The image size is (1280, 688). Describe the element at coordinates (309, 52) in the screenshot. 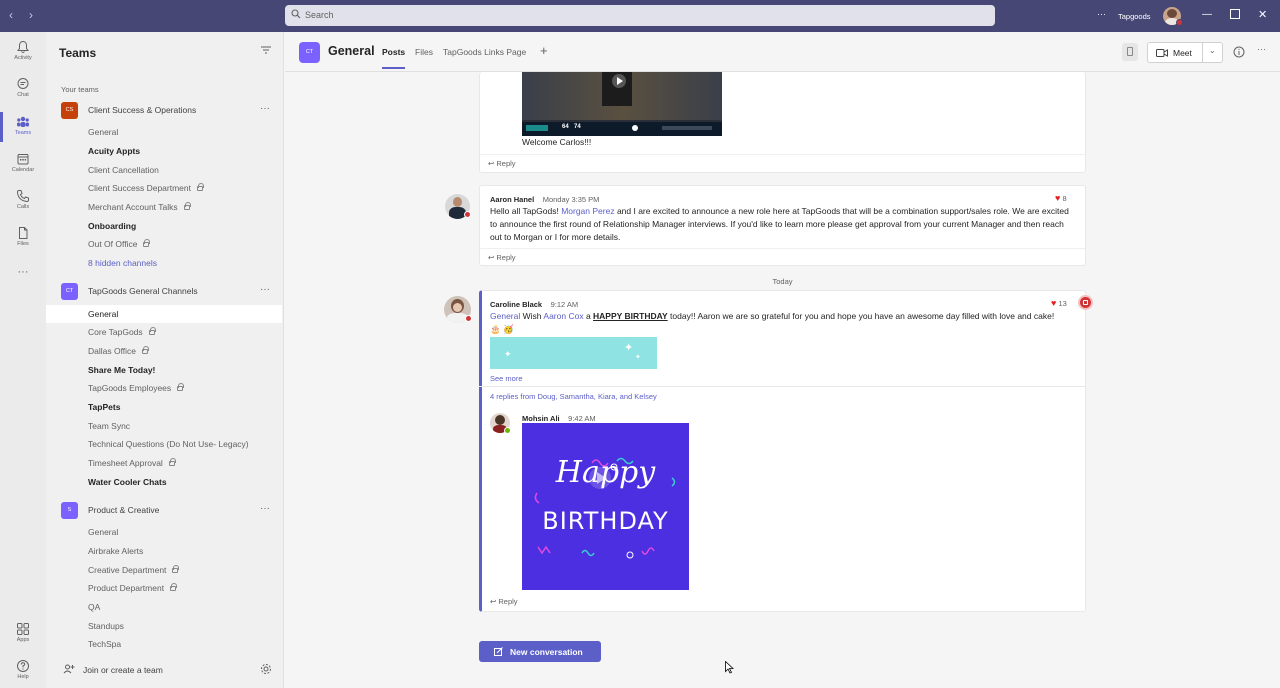

I see `channel-avatar: CT` at that location.